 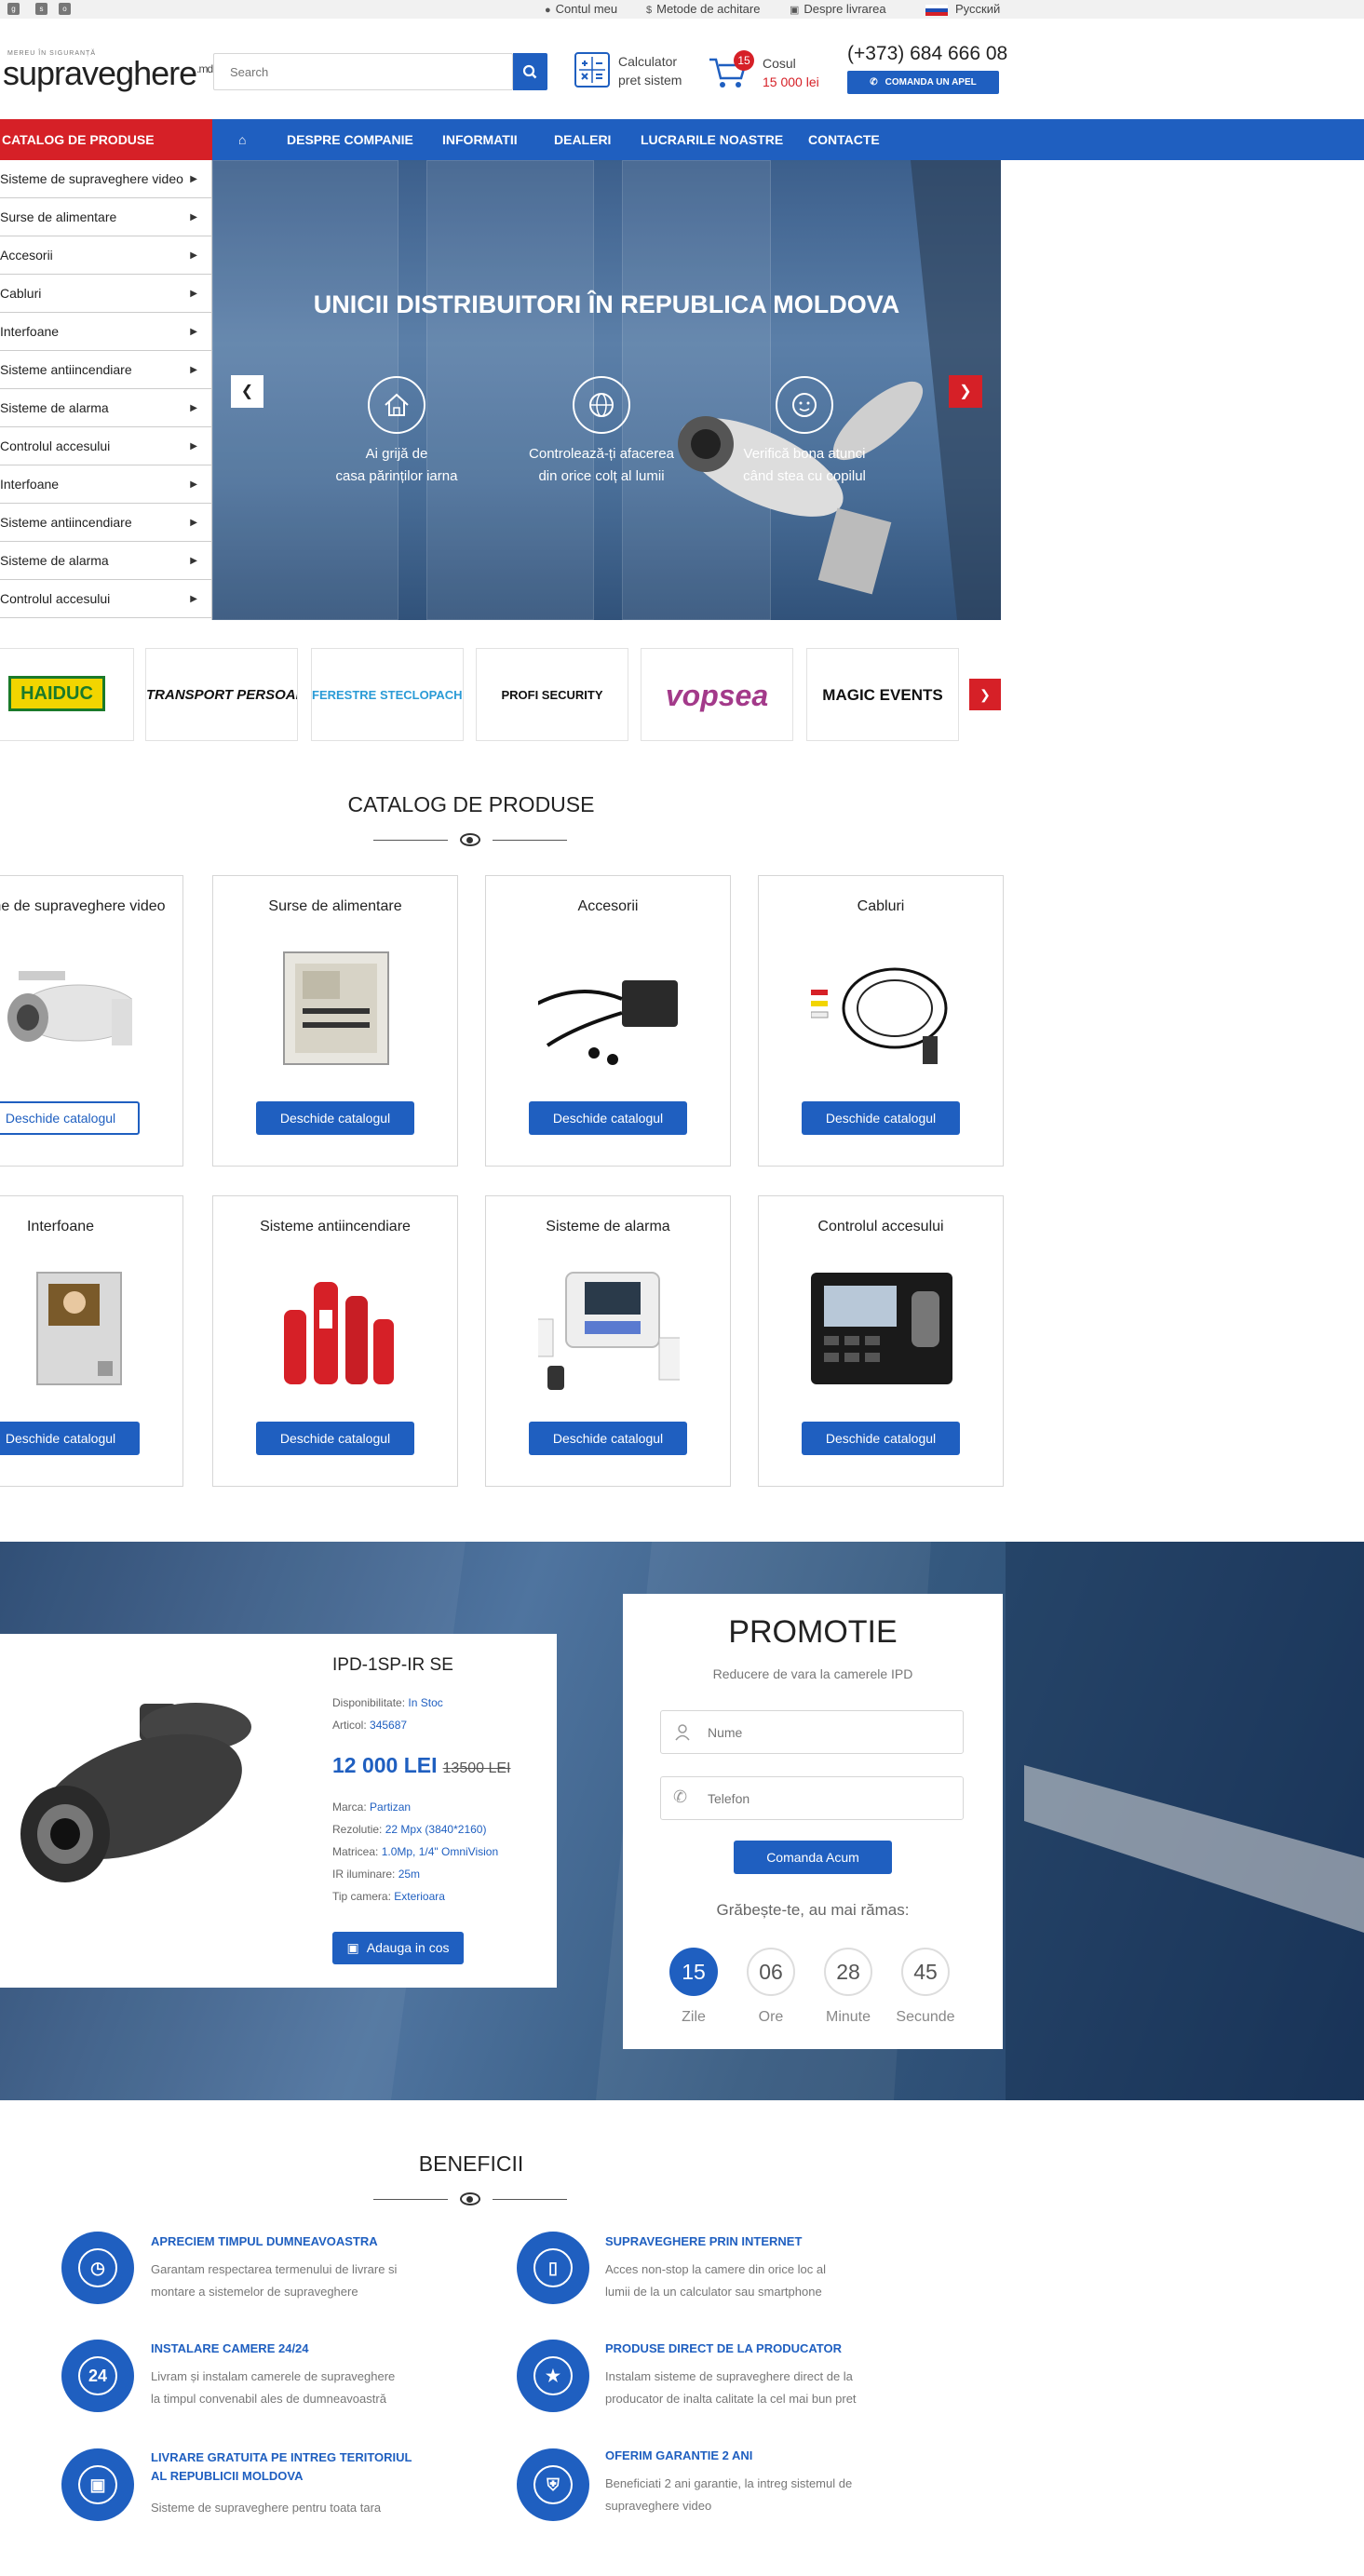 I want to click on feature-text: Verifică bona atunci când stea cu copilul, so click(x=804, y=465).